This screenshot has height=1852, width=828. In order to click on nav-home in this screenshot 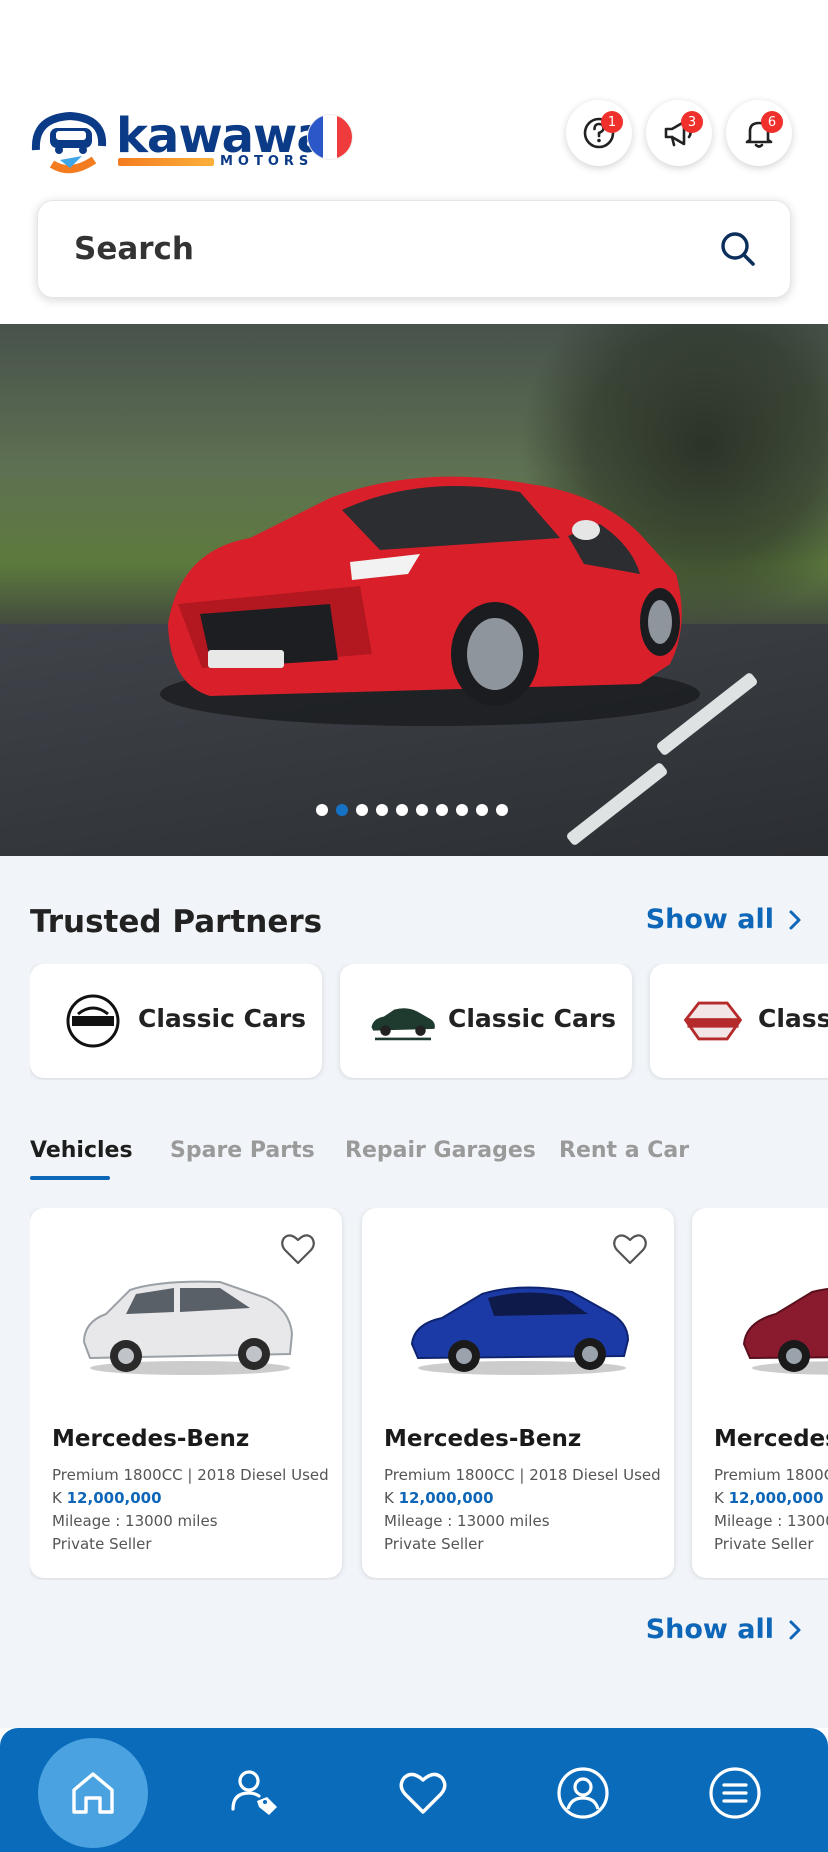, I will do `click(93, 1793)`.